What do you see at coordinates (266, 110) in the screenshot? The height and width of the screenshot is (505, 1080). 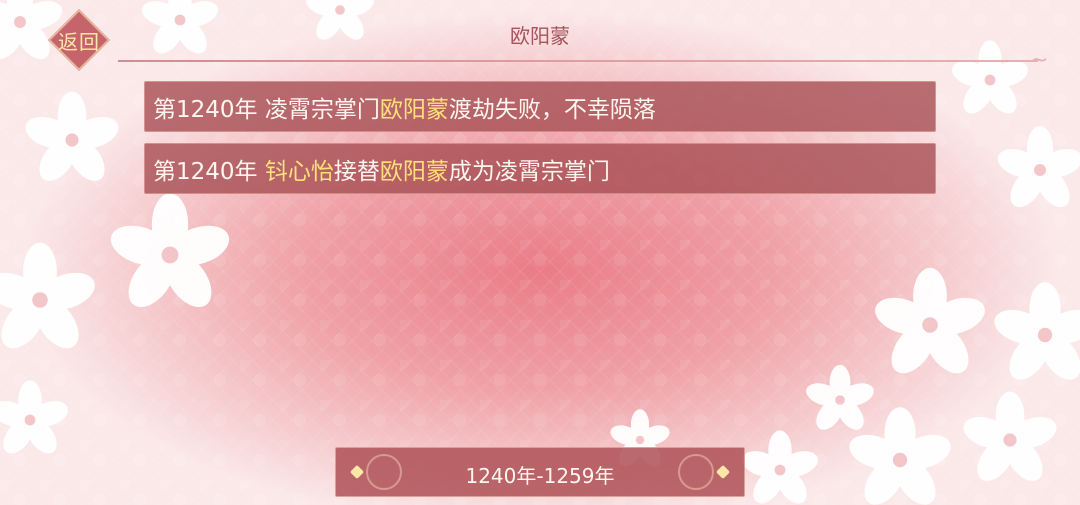 I see `event-text: 第1240年 凌霄宗掌门` at bounding box center [266, 110].